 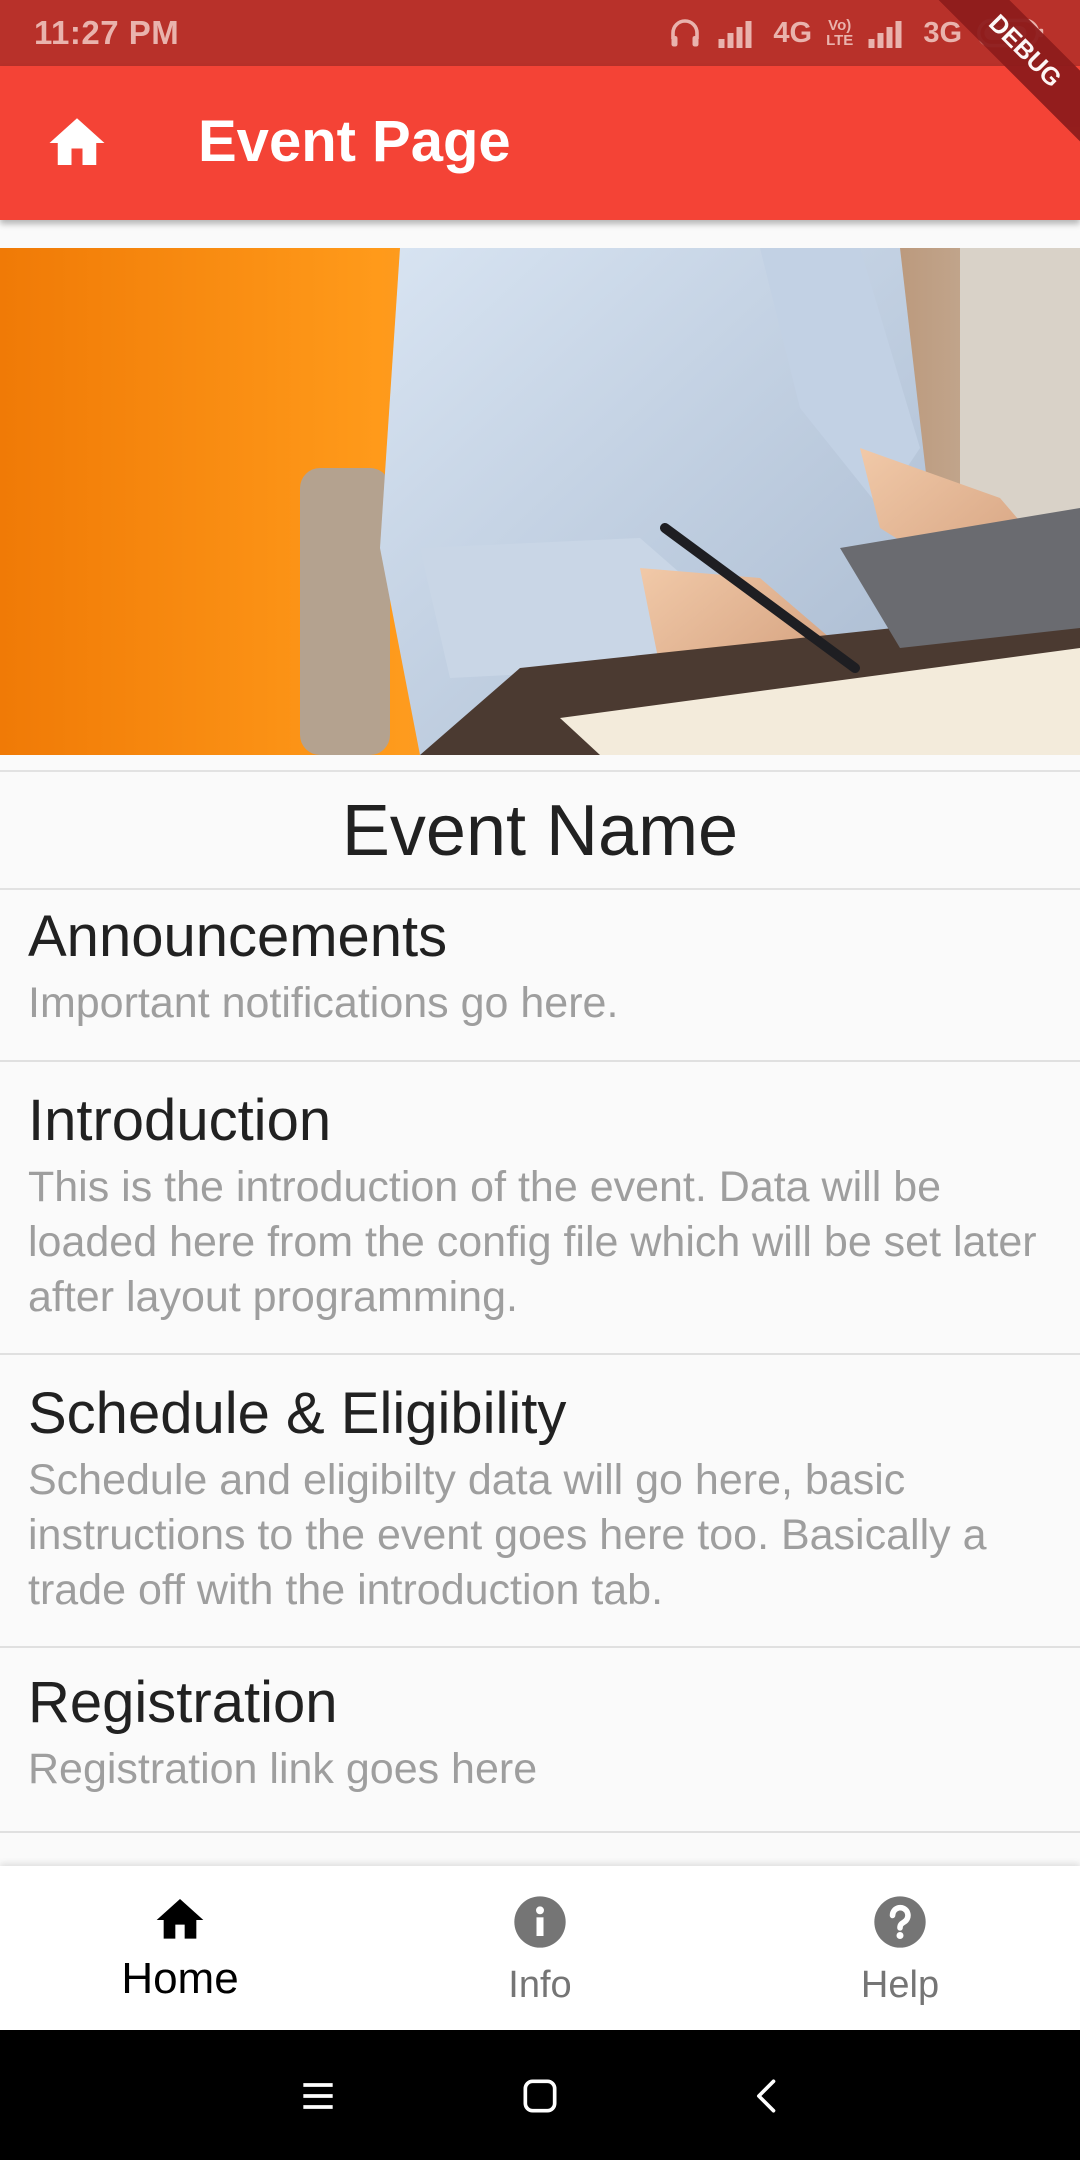 What do you see at coordinates (685, 33) in the screenshot?
I see `headphones-icon` at bounding box center [685, 33].